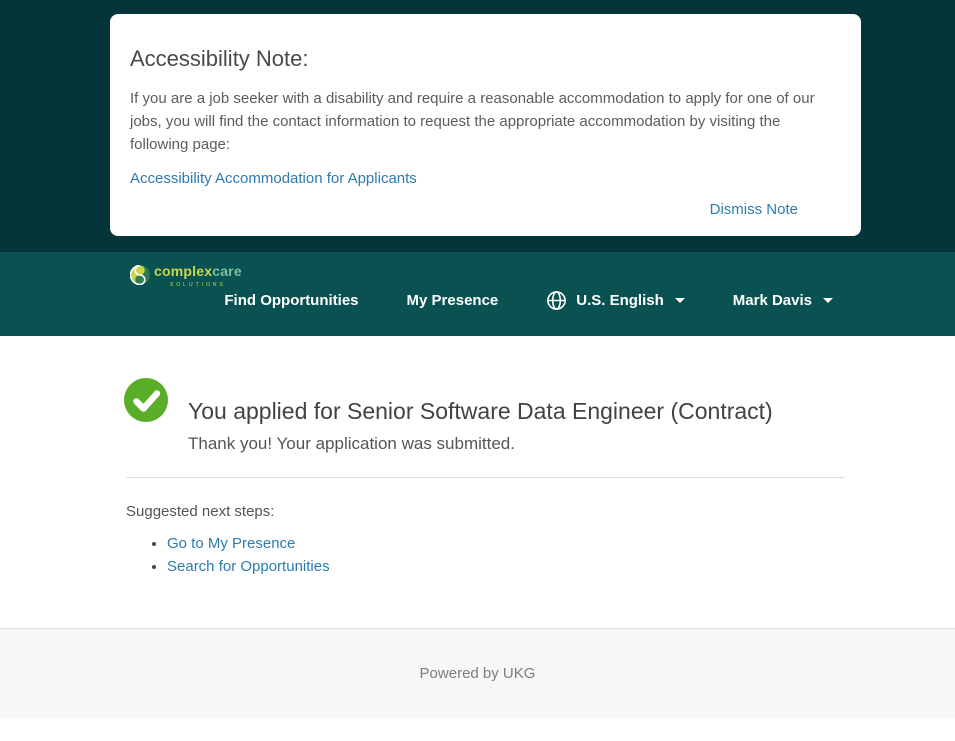 This screenshot has width=955, height=741. What do you see at coordinates (231, 543) in the screenshot?
I see `go-to-my-presence-link: Go to My Presence` at bounding box center [231, 543].